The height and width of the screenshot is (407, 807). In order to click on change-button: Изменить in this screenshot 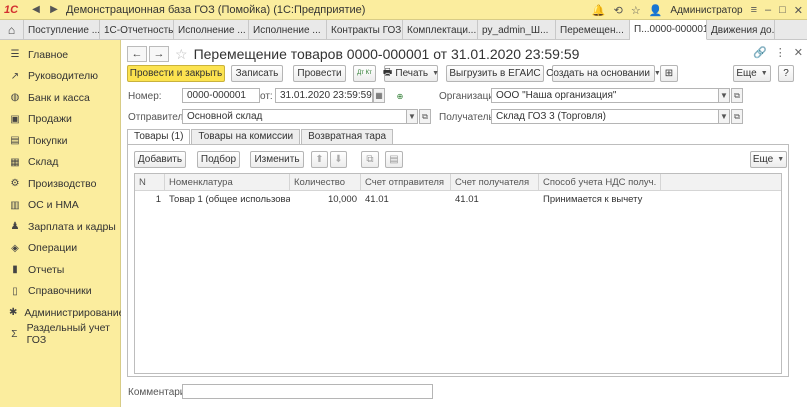, I will do `click(277, 159)`.